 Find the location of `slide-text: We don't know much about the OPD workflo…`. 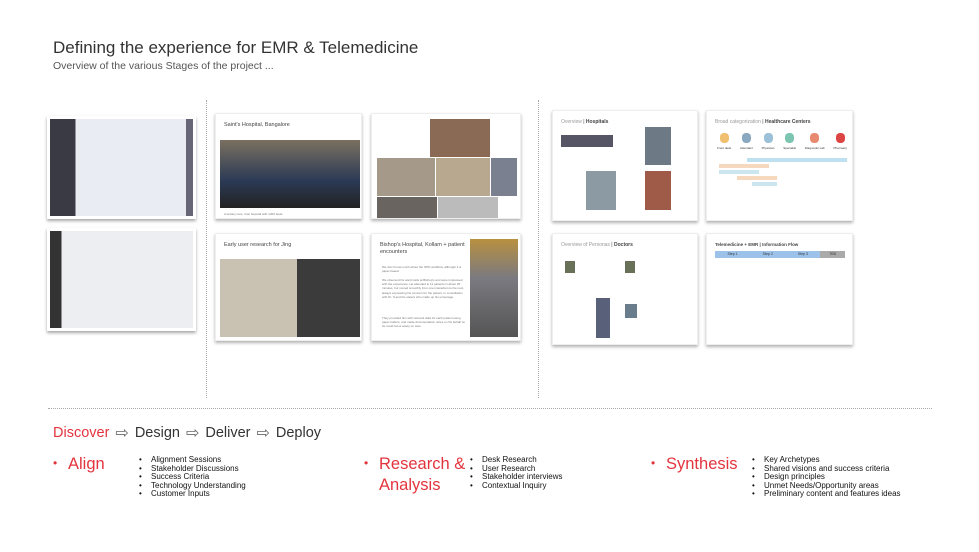

slide-text: We don't know much about the OPD workflo… is located at coordinates (422, 269).